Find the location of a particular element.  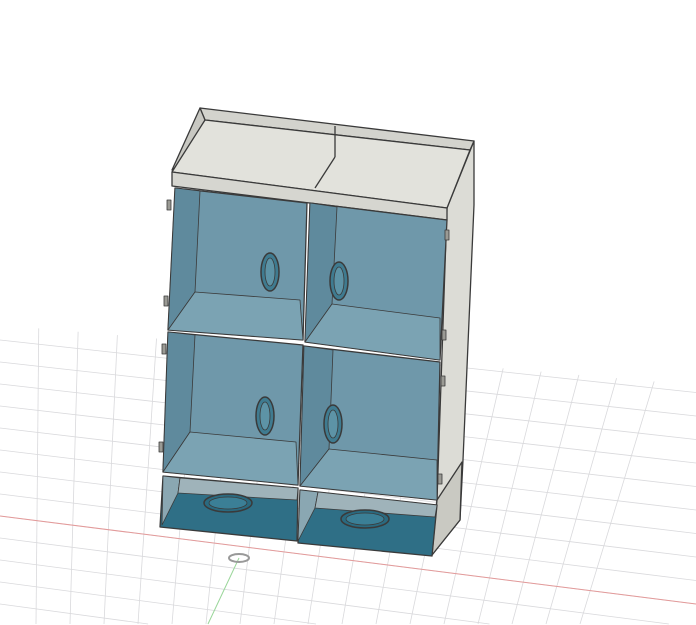

door-lower-right is located at coordinates (370, 423).